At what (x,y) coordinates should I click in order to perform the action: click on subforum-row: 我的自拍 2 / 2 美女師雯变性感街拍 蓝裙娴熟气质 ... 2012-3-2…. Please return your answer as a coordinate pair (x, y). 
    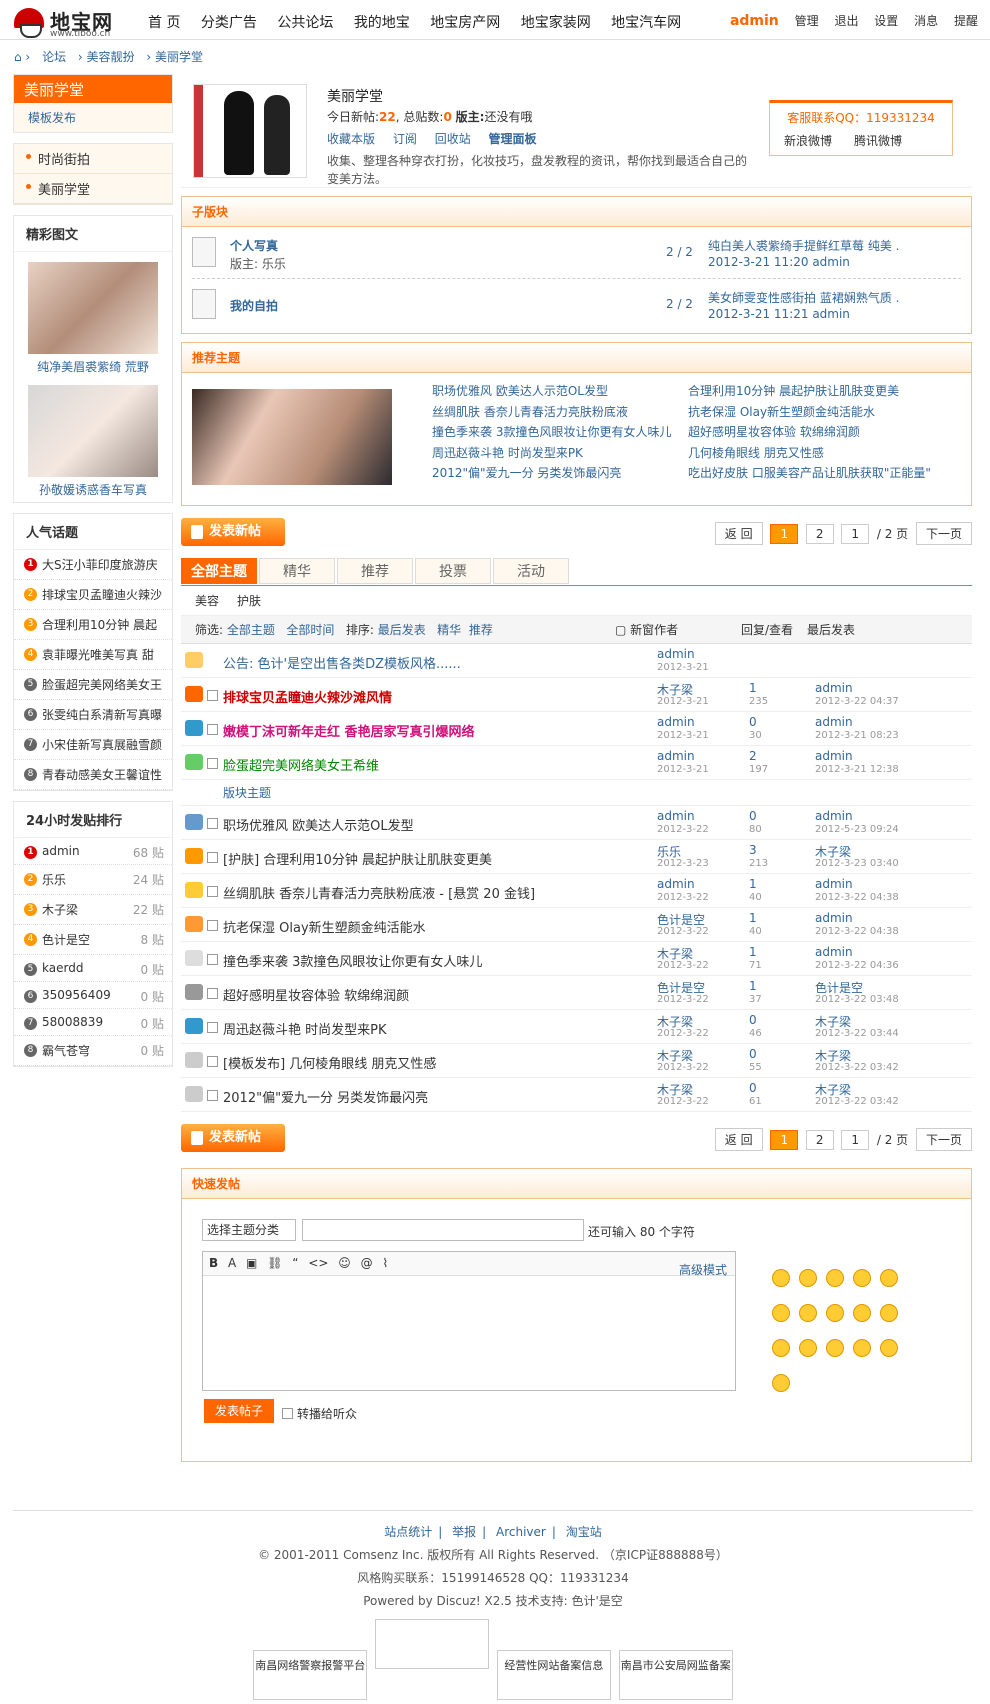
    Looking at the image, I should click on (576, 305).